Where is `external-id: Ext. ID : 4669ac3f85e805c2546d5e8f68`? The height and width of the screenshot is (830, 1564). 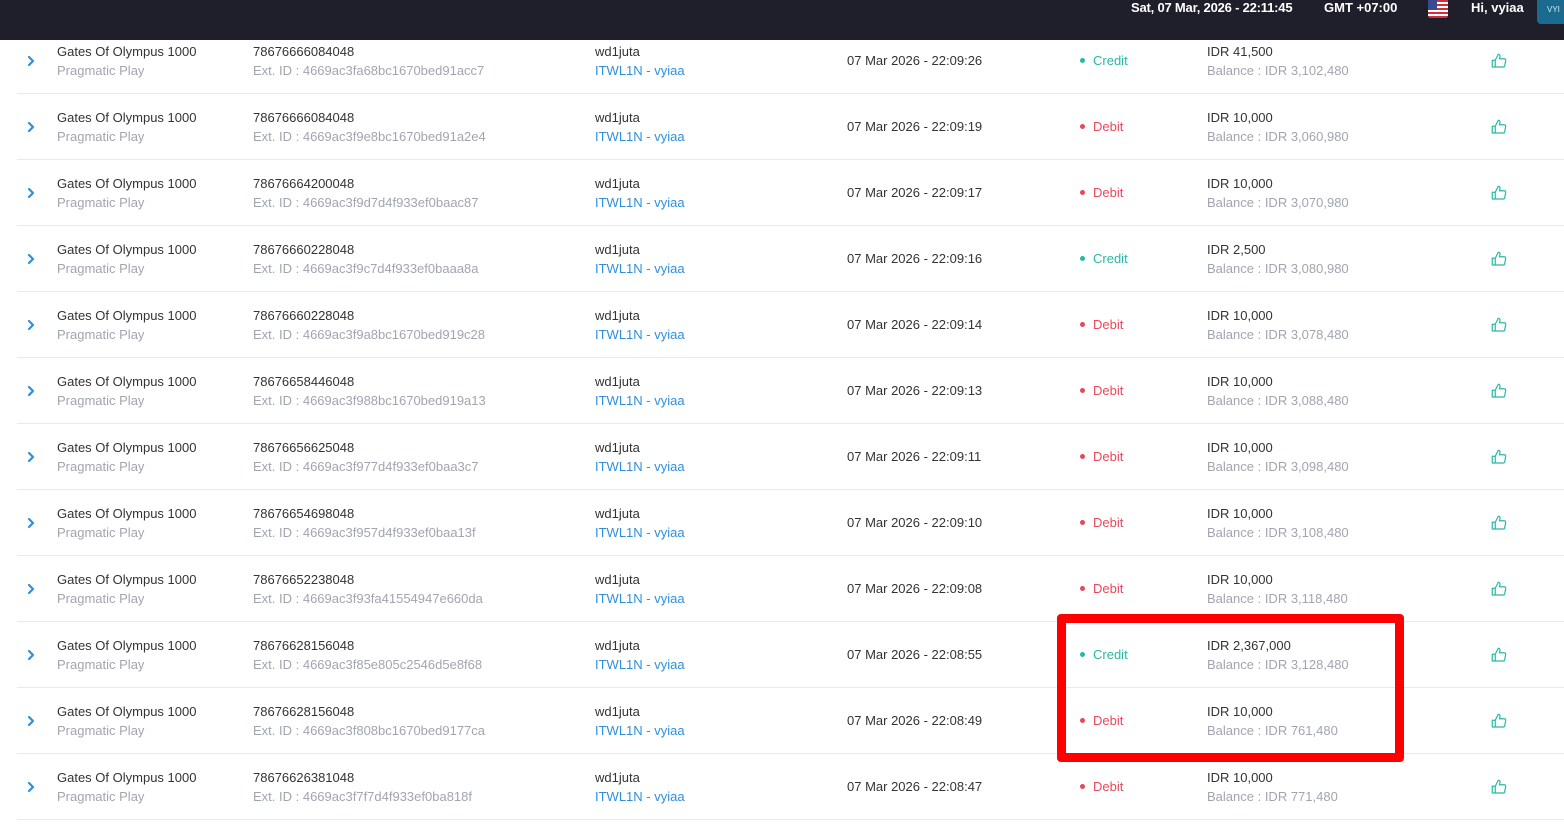
external-id: Ext. ID : 4669ac3f85e805c2546d5e8f68 is located at coordinates (368, 664).